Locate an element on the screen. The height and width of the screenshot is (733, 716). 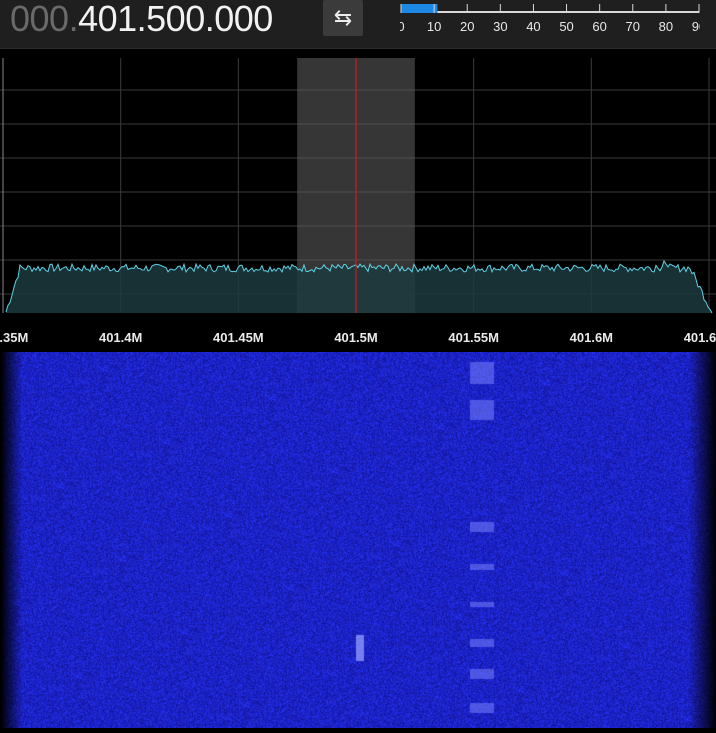
meter-tick-label: 90 is located at coordinates (696, 26).